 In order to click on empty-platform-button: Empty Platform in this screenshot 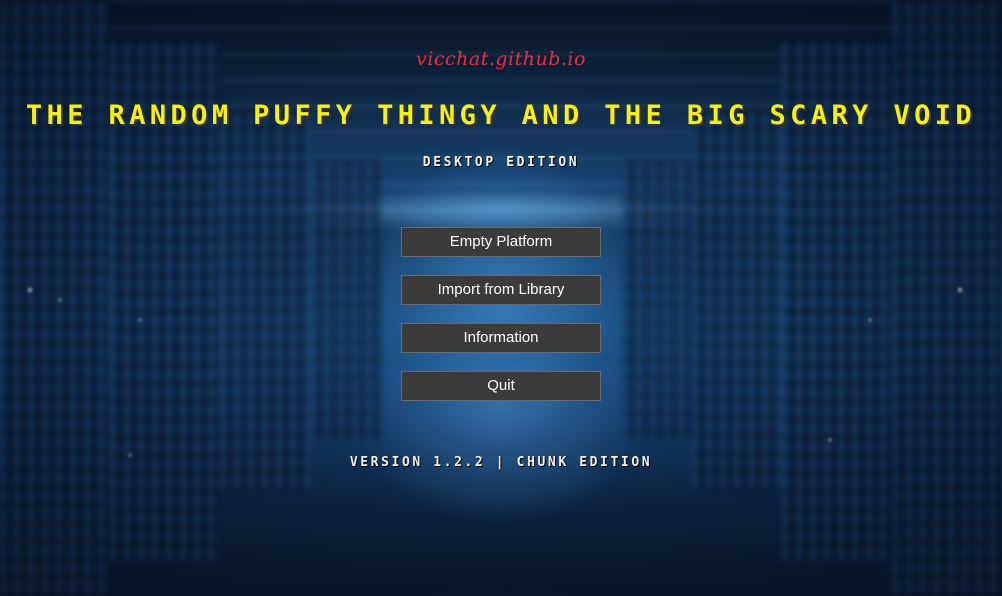, I will do `click(501, 242)`.